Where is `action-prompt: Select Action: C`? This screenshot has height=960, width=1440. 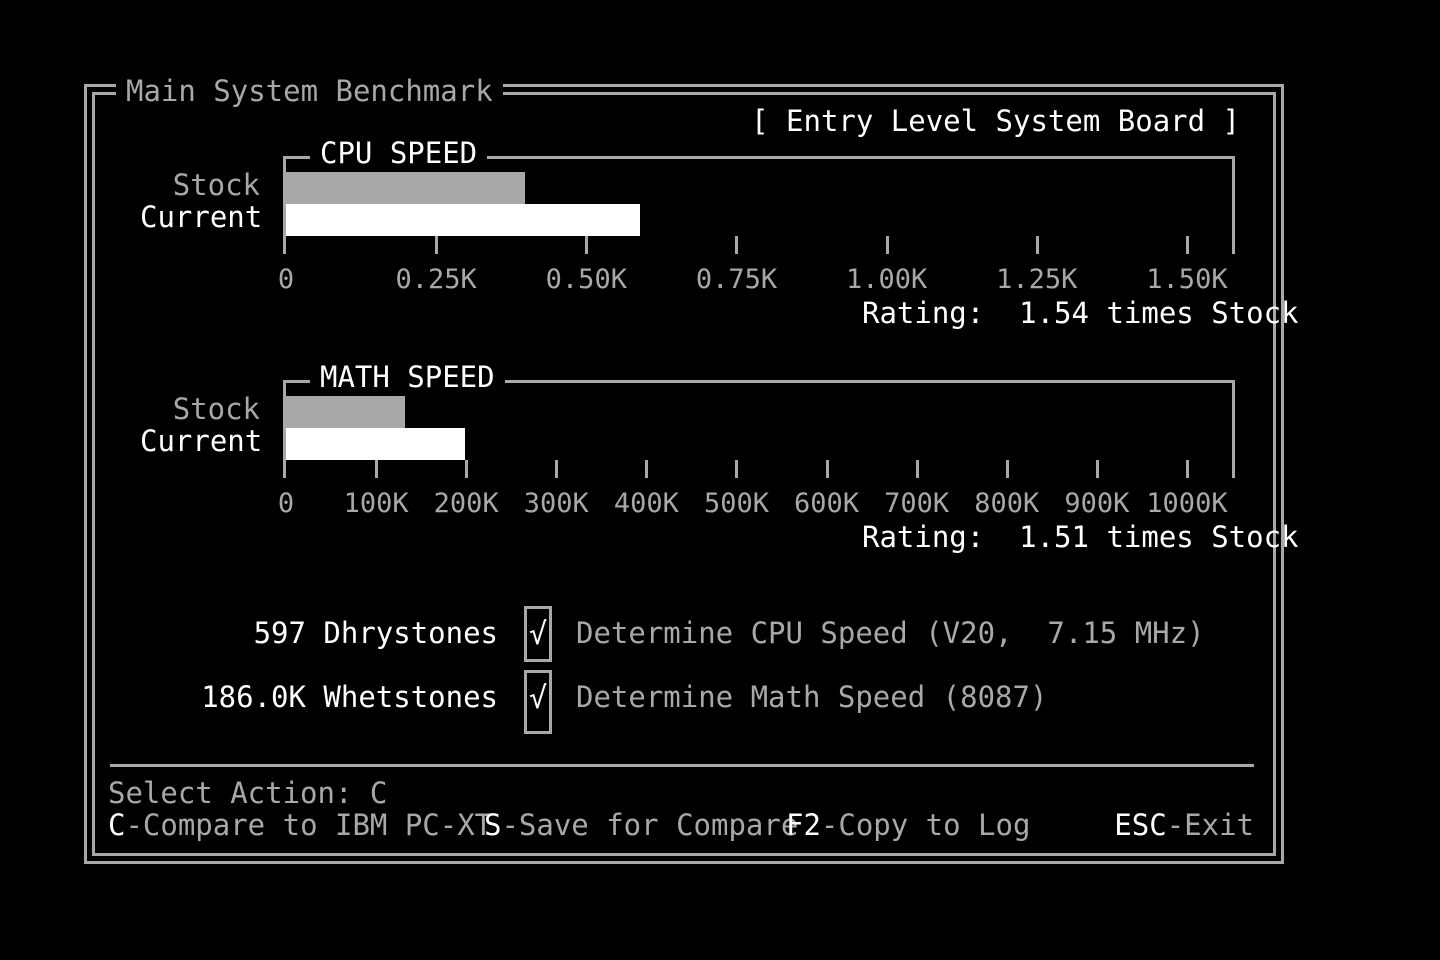 action-prompt: Select Action: C is located at coordinates (247, 793).